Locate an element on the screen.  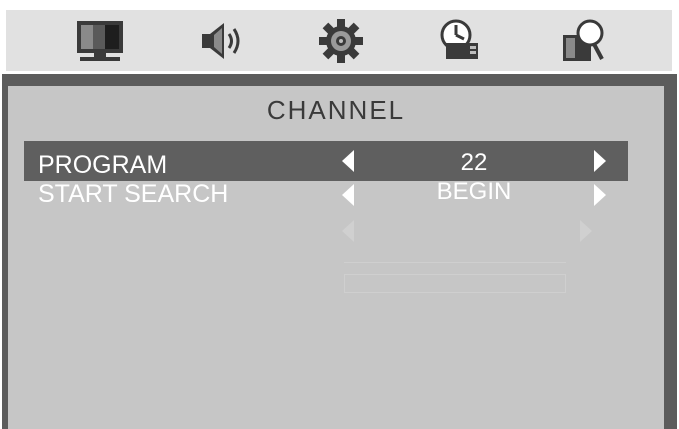
disabled-progress-bar is located at coordinates (455, 283).